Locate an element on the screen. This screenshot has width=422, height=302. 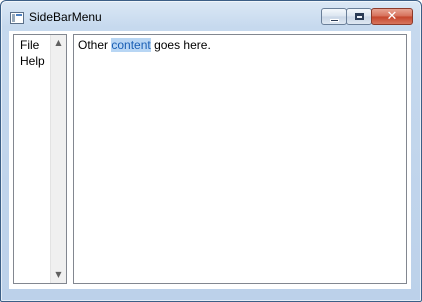
maximize-icon is located at coordinates (359, 16).